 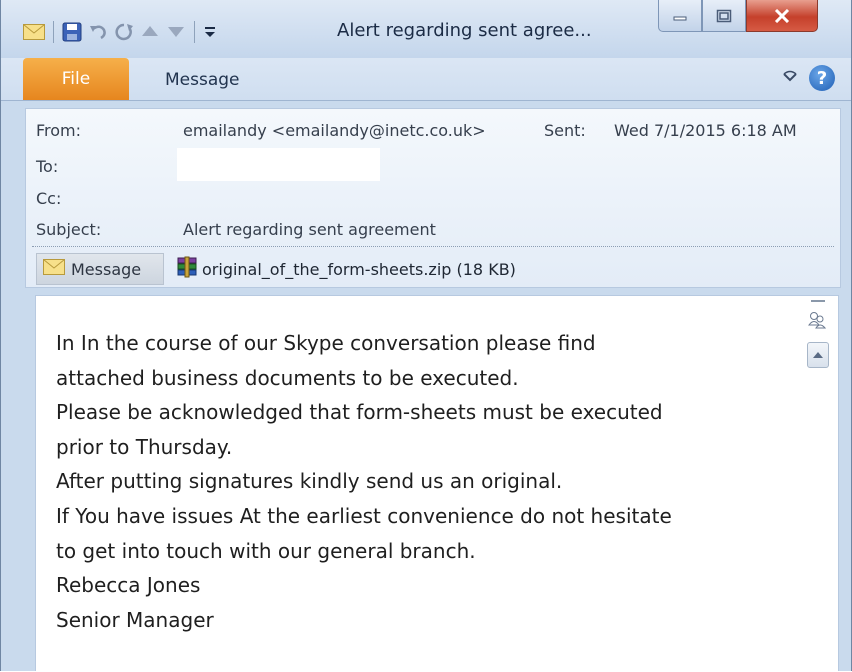 I want to click on close-button, so click(x=782, y=16).